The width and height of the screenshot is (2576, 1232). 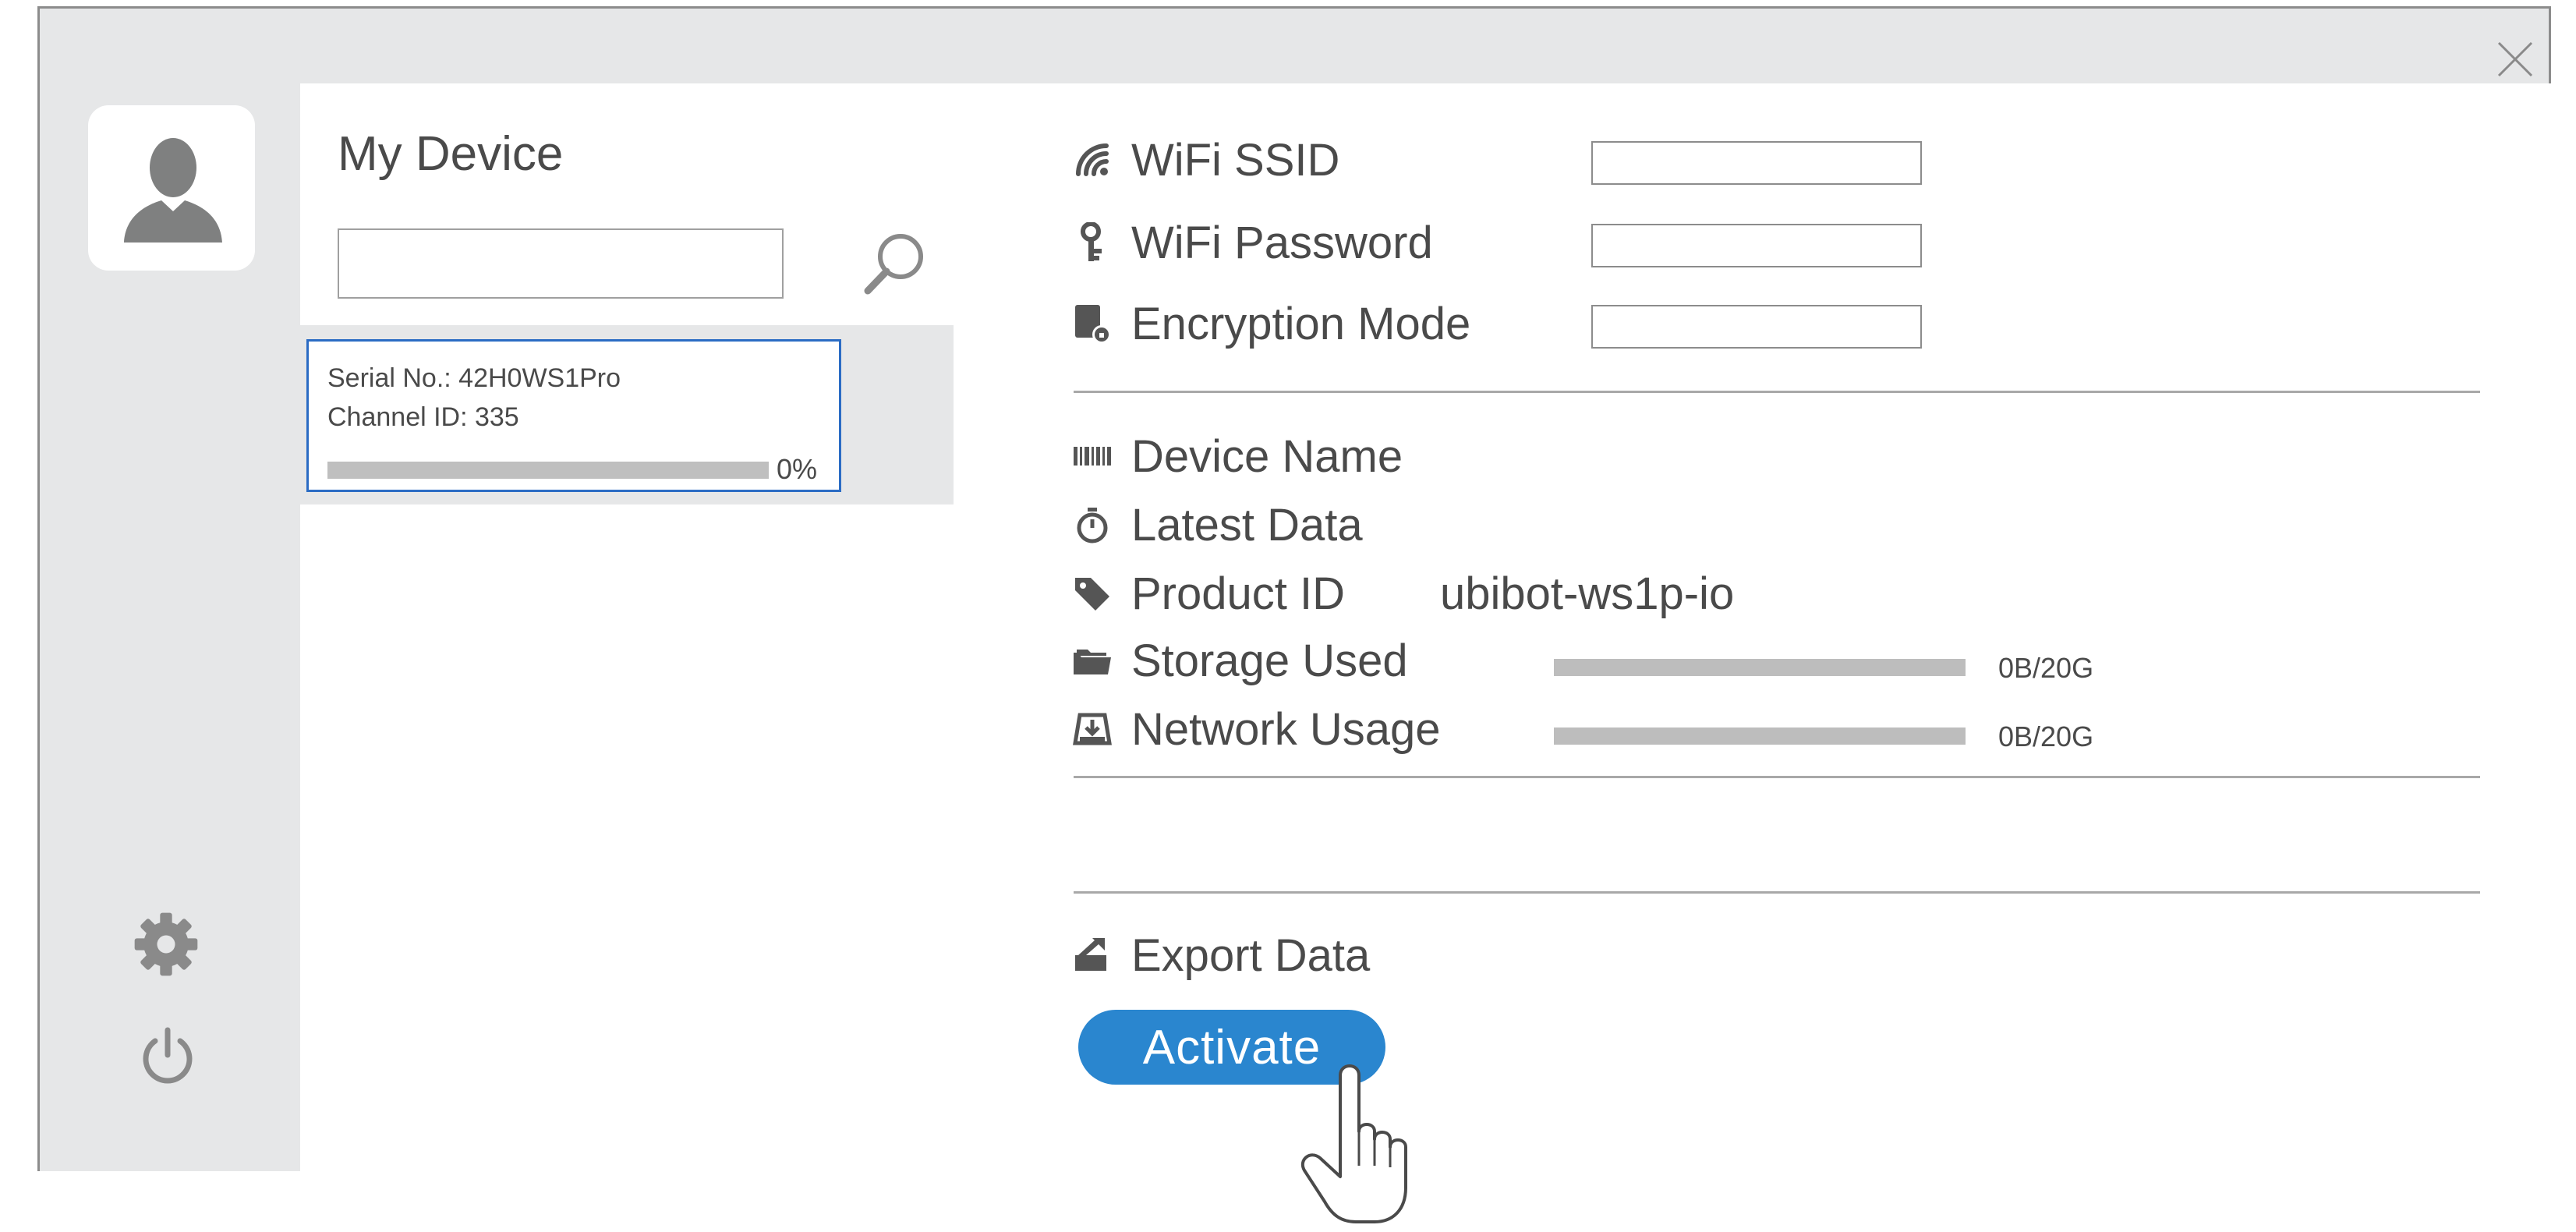 I want to click on wifi-ssid-field, so click(x=1756, y=163).